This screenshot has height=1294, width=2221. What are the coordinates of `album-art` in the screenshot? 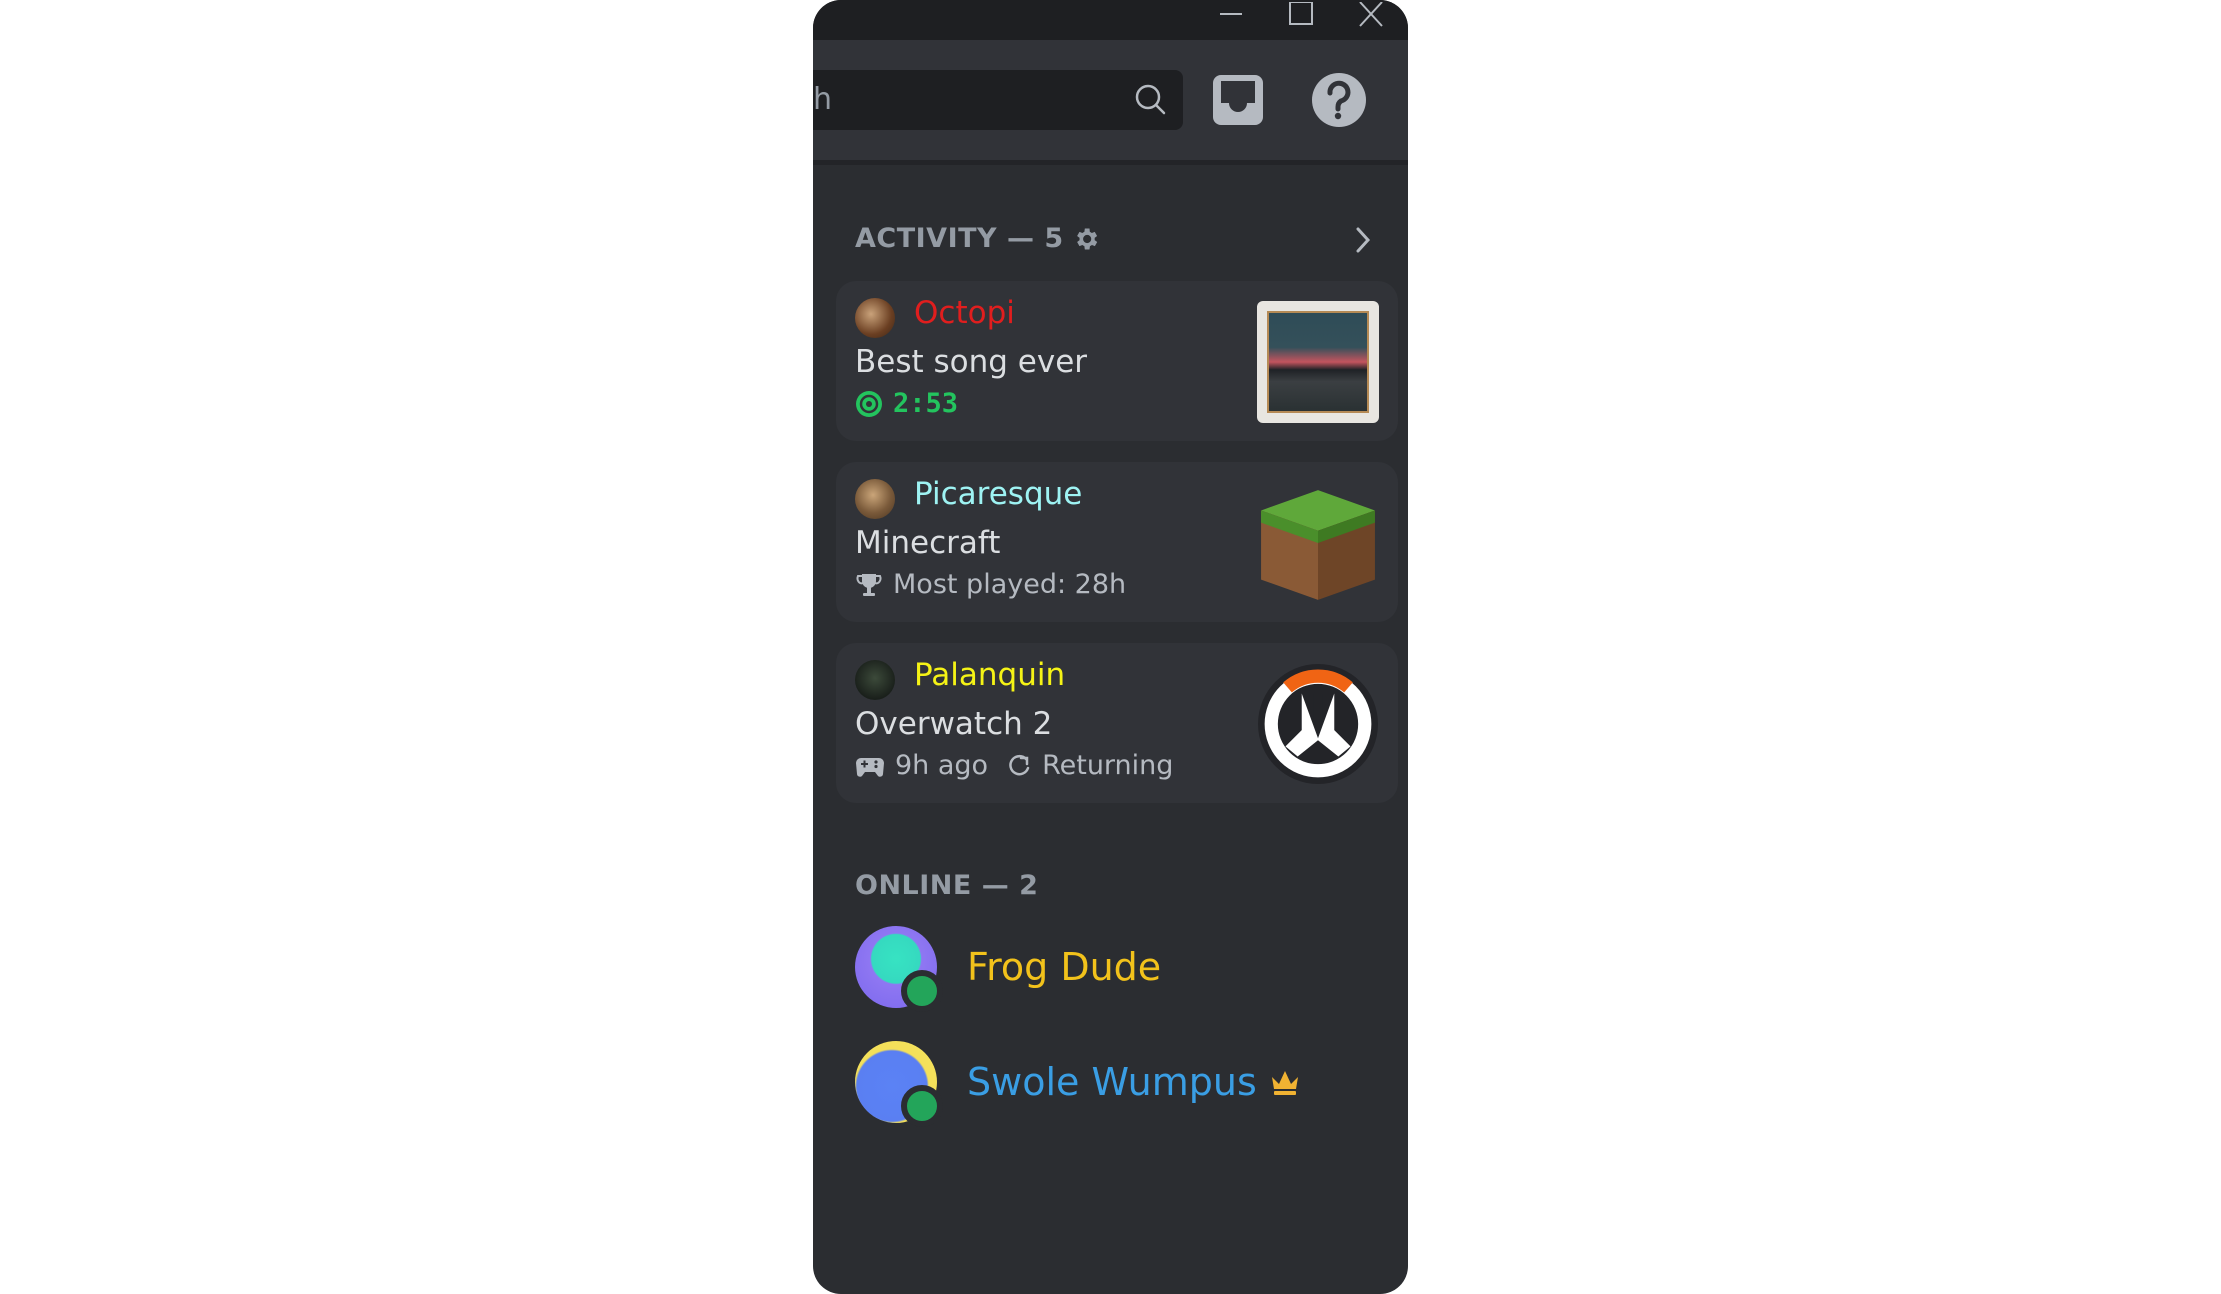 It's located at (1318, 362).